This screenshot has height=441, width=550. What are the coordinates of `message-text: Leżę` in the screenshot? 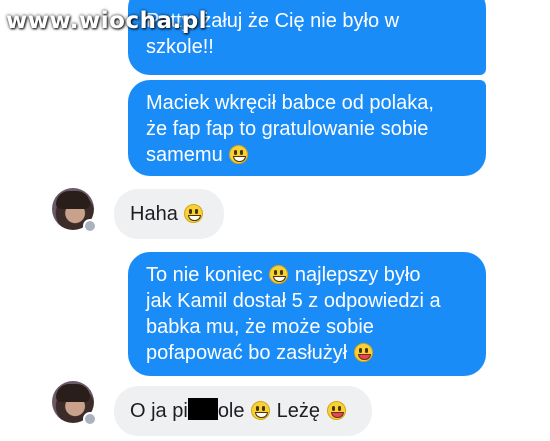 It's located at (298, 411).